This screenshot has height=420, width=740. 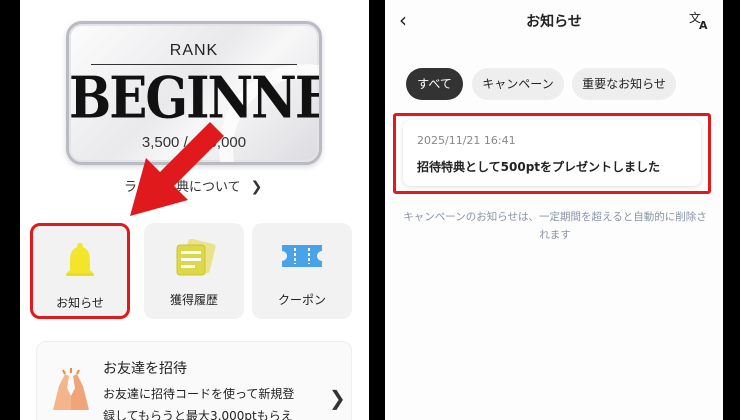 I want to click on invite-description: お友達に招待コードを使って新規登 録してもらうと最大3,000ptもらえ, so click(x=213, y=401).